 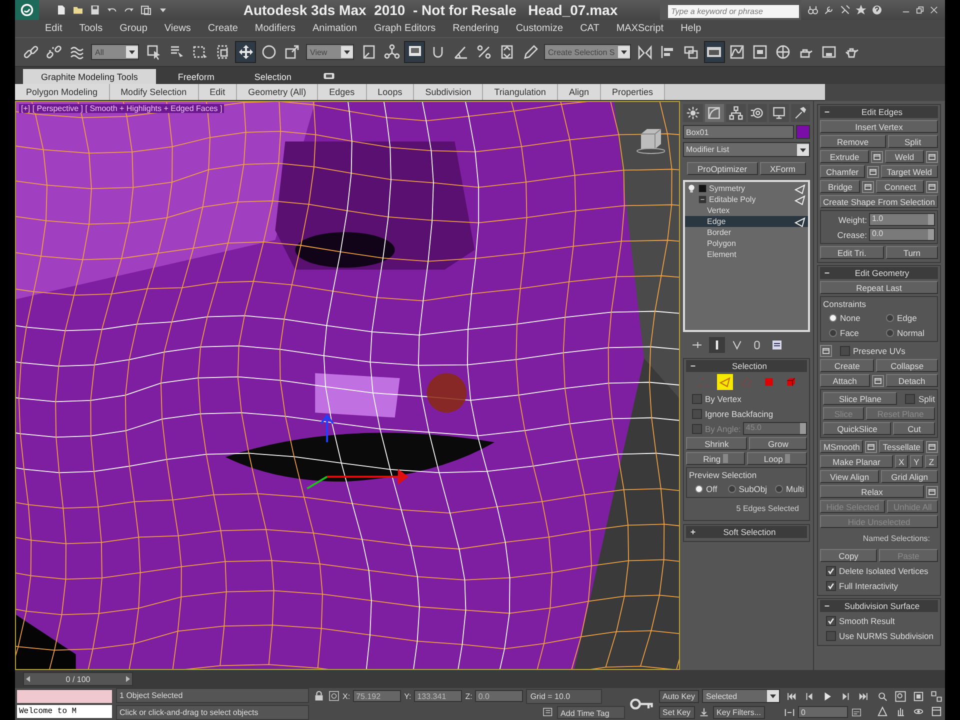 What do you see at coordinates (917, 399) in the screenshot?
I see `checkbox: Split` at bounding box center [917, 399].